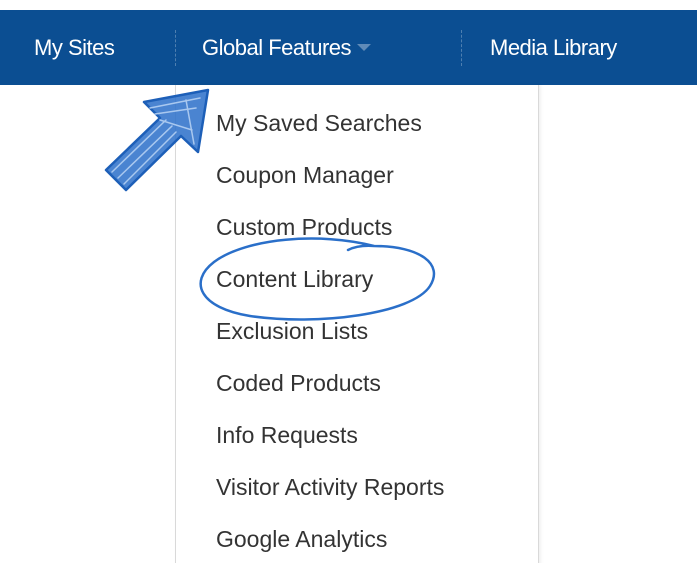 Image resolution: width=697 pixels, height=563 pixels. Describe the element at coordinates (305, 175) in the screenshot. I see `menu-item-coupon-manager: Coupon Manager` at that location.